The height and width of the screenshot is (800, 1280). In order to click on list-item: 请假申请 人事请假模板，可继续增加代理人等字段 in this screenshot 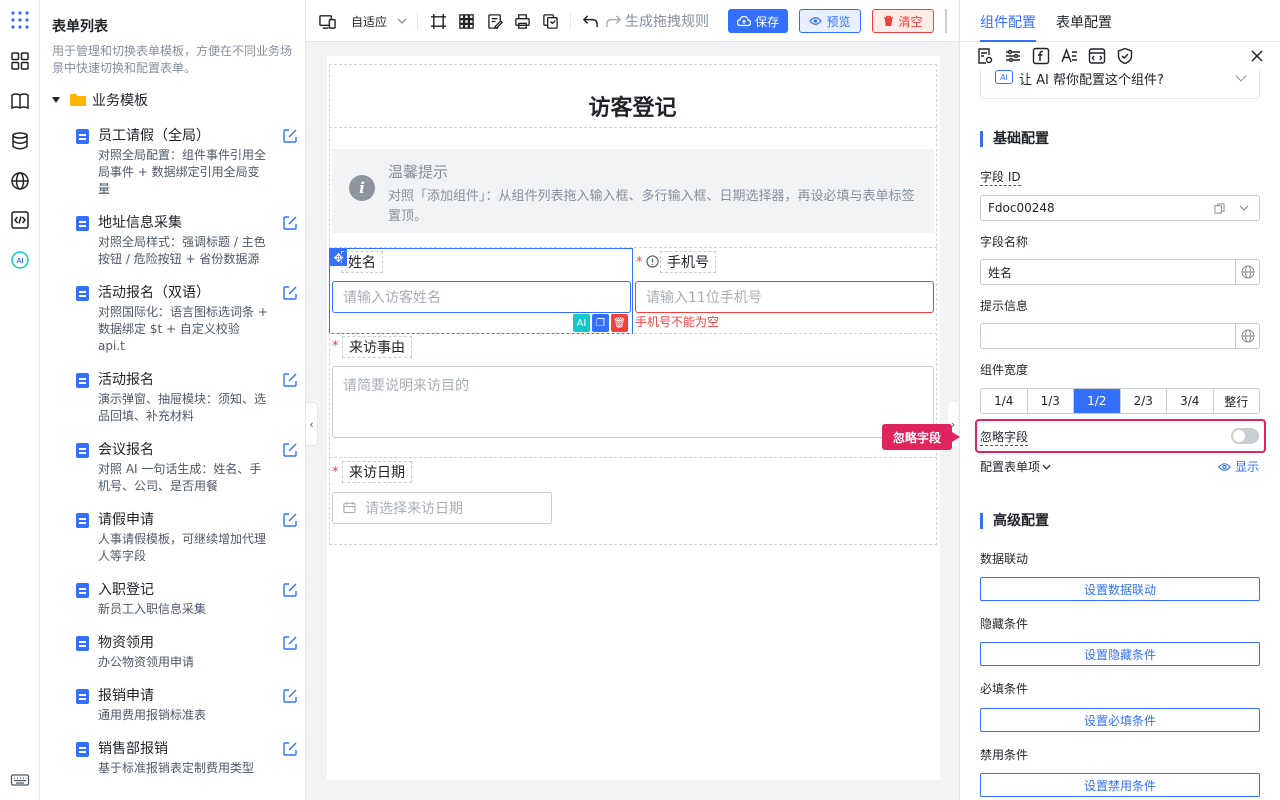, I will do `click(187, 537)`.